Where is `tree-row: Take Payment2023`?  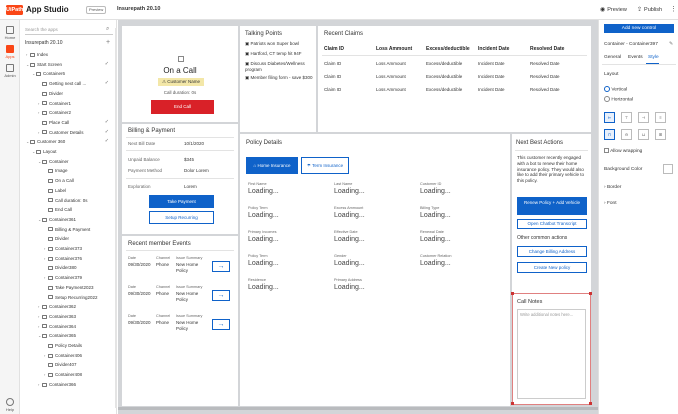 tree-row: Take Payment2023 is located at coordinates (68, 287).